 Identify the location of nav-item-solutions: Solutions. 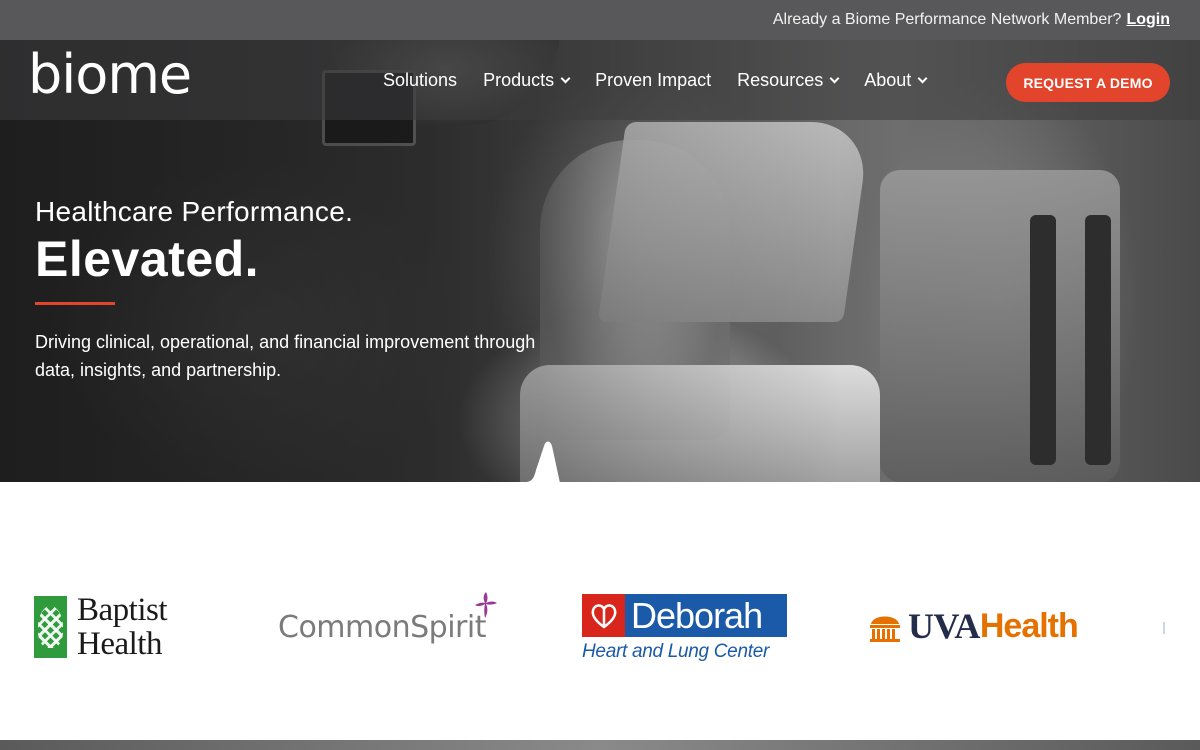
(420, 80).